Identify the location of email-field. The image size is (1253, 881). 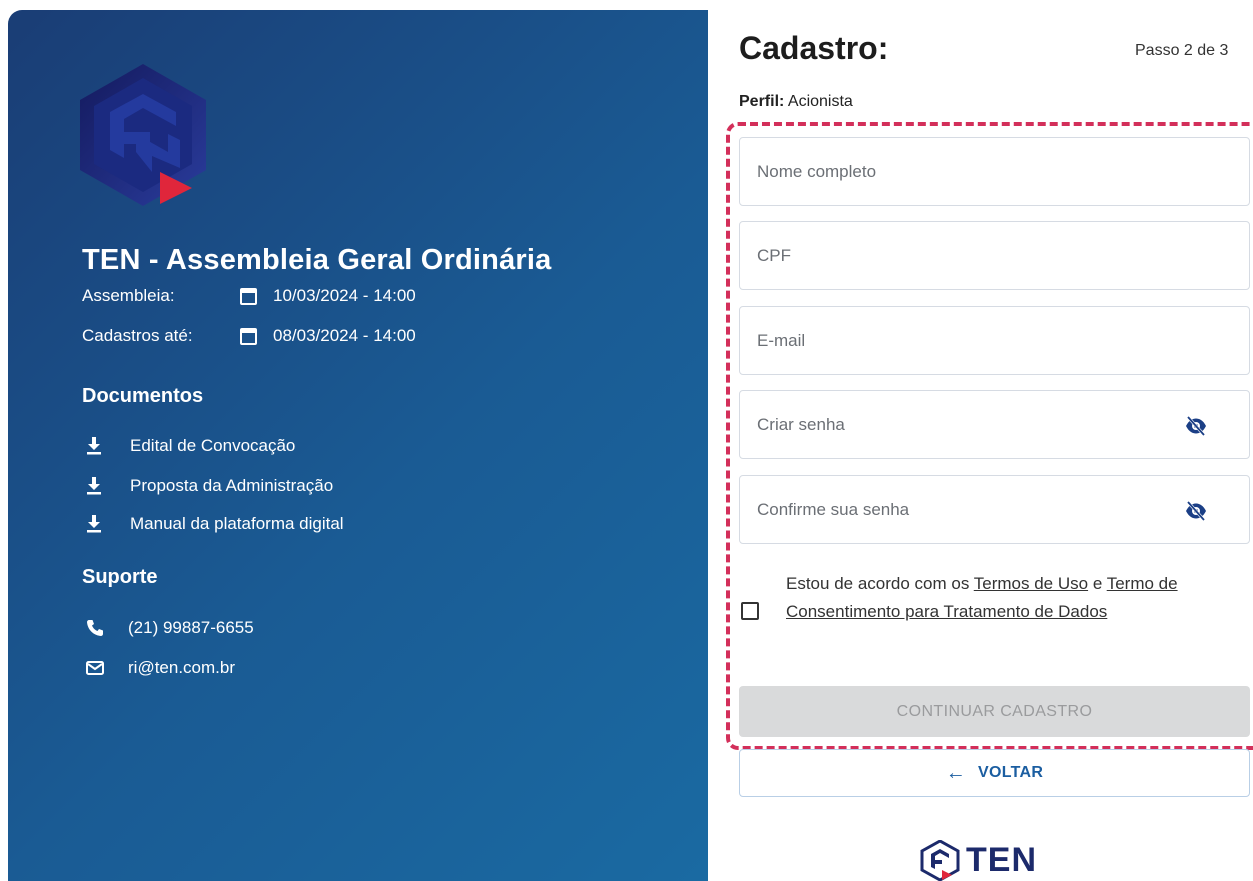
(994, 340).